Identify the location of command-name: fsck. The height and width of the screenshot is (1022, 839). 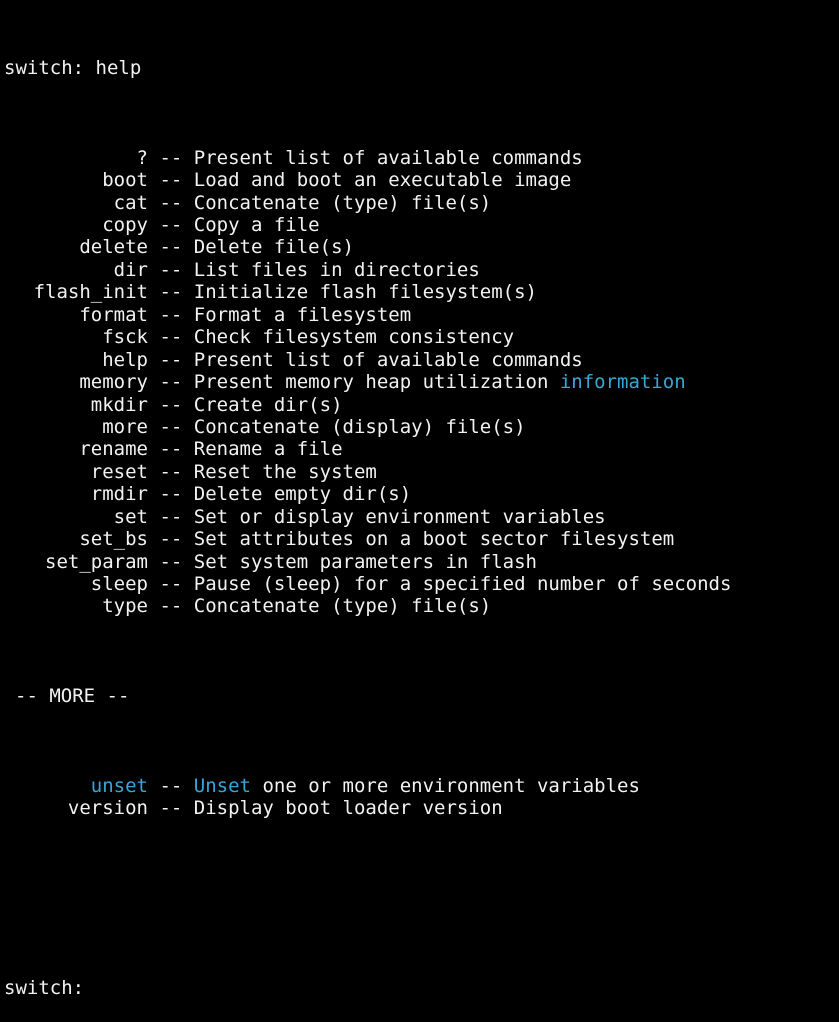
(125, 337).